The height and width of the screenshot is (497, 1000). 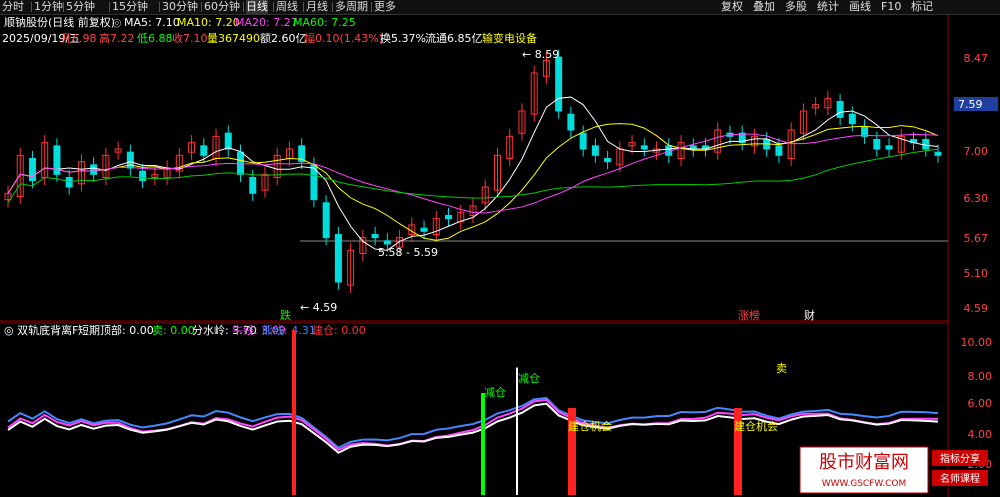 What do you see at coordinates (976, 151) in the screenshot?
I see `price-tick-2: 7.00` at bounding box center [976, 151].